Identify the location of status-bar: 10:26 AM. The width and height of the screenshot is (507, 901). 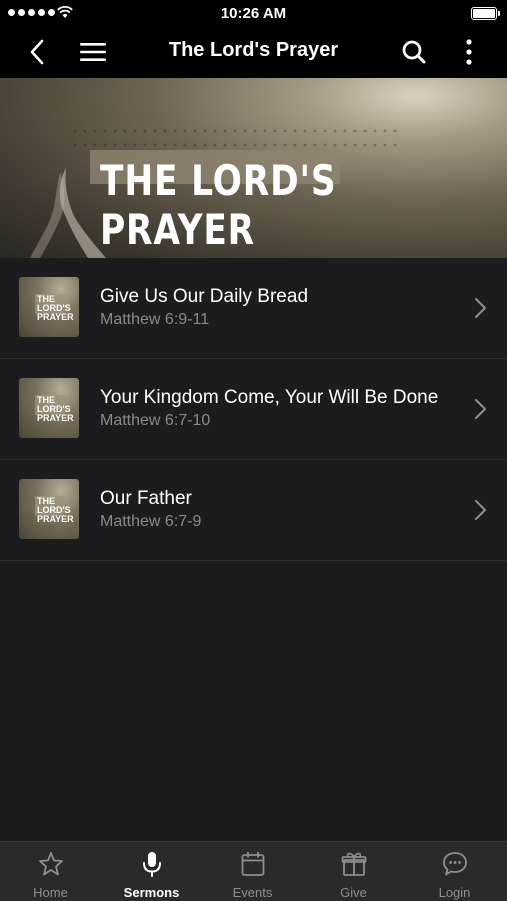
(253, 13).